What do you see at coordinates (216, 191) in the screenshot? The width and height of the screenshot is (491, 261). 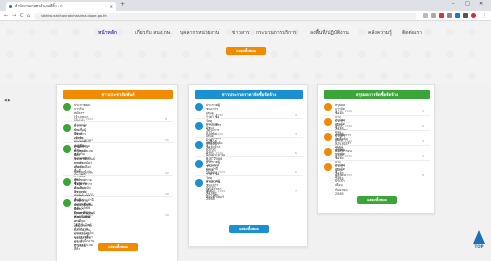 I see `item-date: 25 ม.ค. 2566` at bounding box center [216, 191].